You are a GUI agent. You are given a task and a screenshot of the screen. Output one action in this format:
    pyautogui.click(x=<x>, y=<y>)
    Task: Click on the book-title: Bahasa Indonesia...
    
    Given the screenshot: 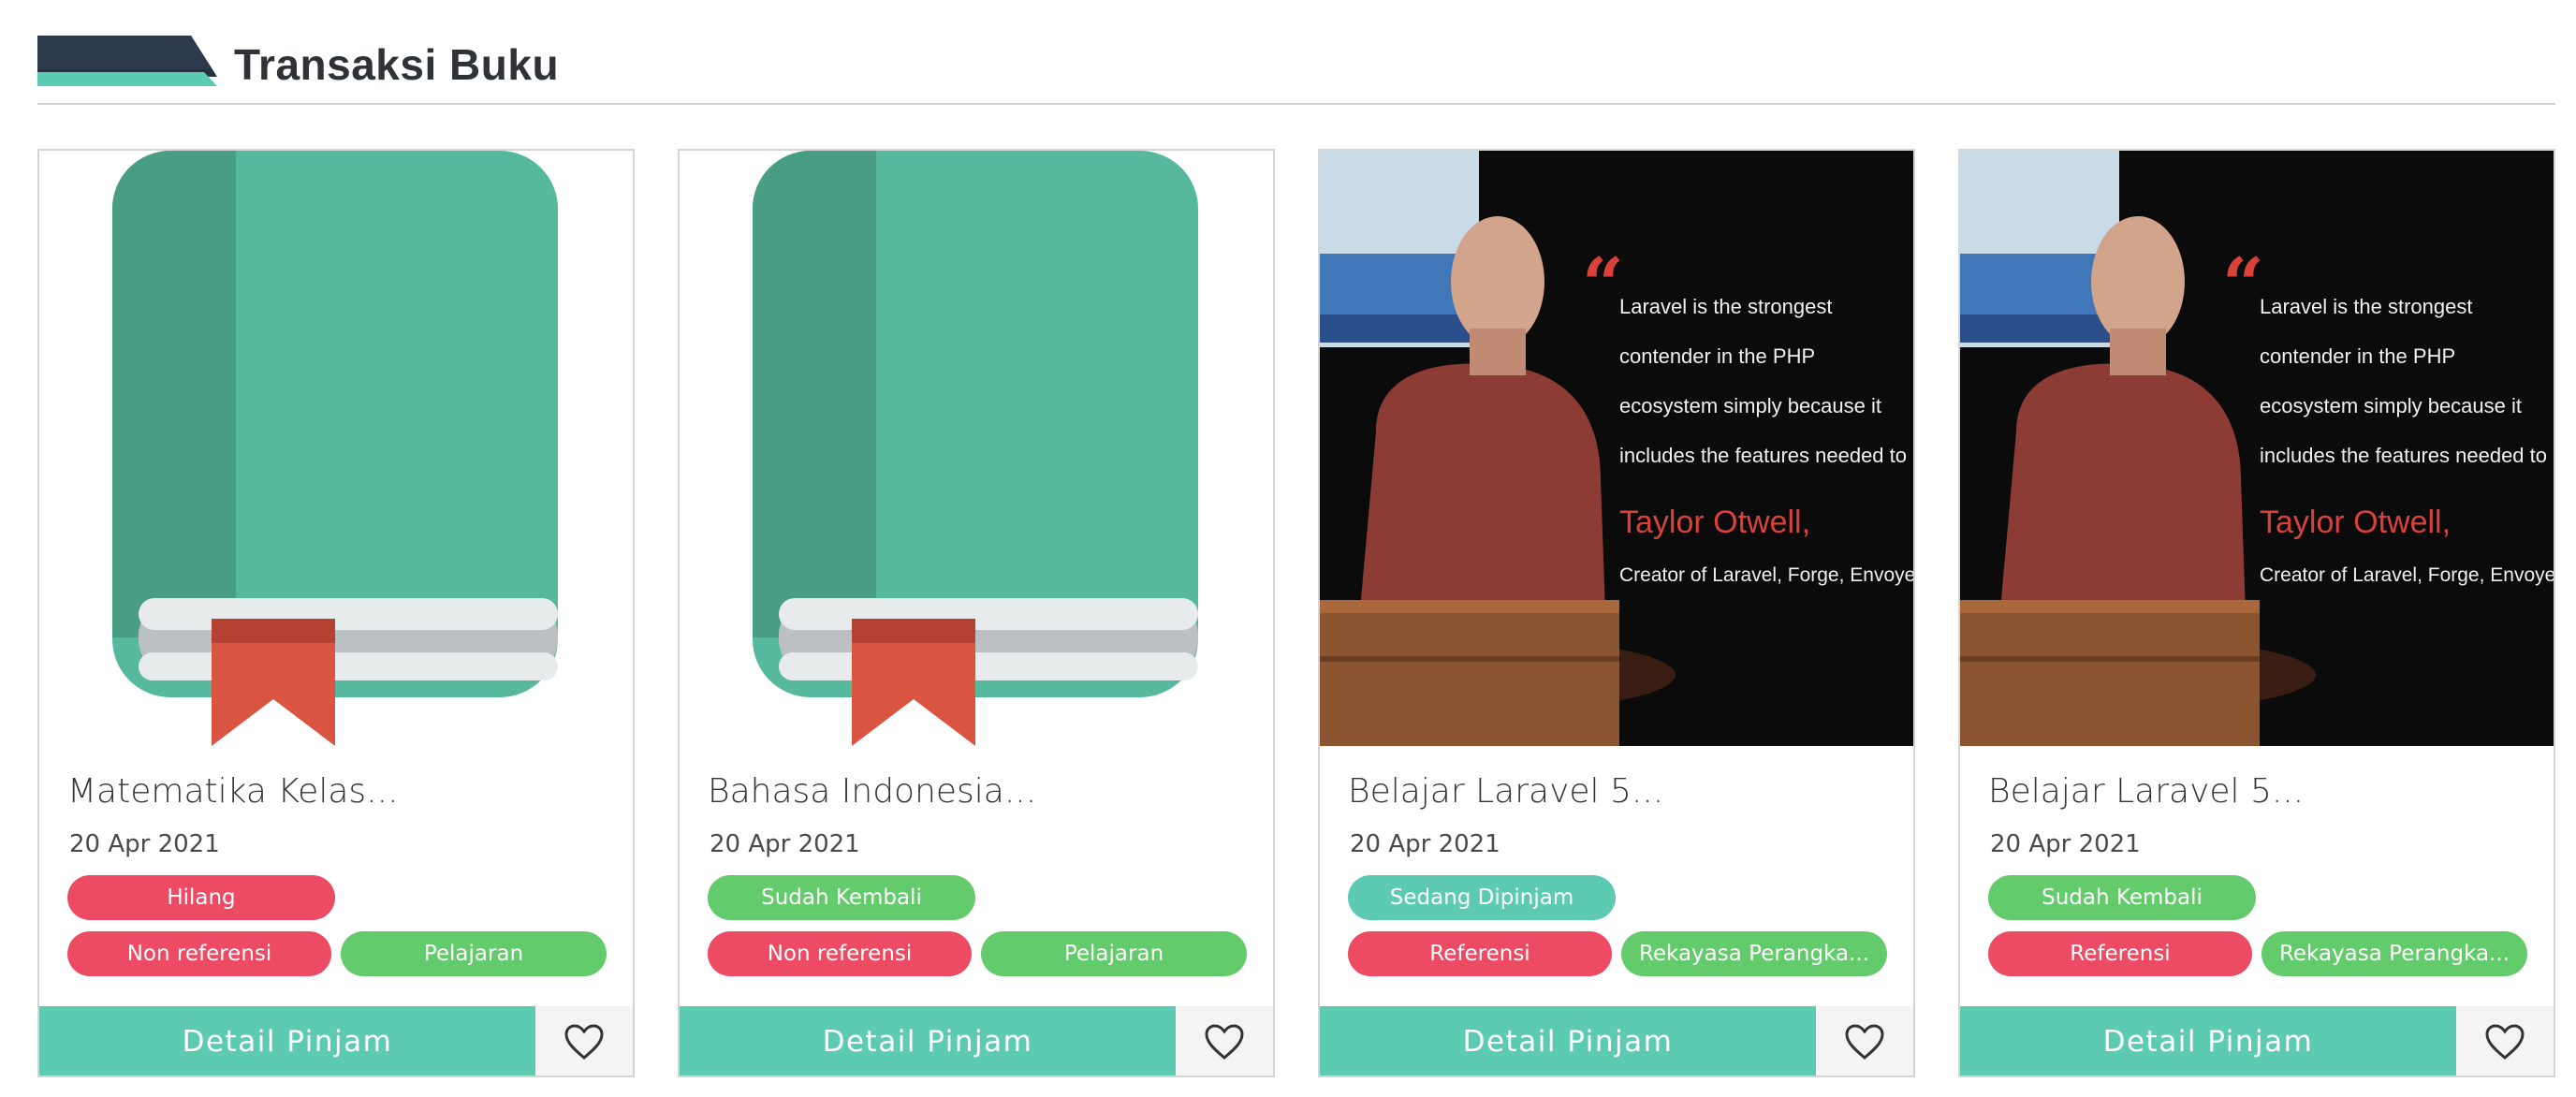 What is the action you would take?
    pyautogui.click(x=979, y=791)
    